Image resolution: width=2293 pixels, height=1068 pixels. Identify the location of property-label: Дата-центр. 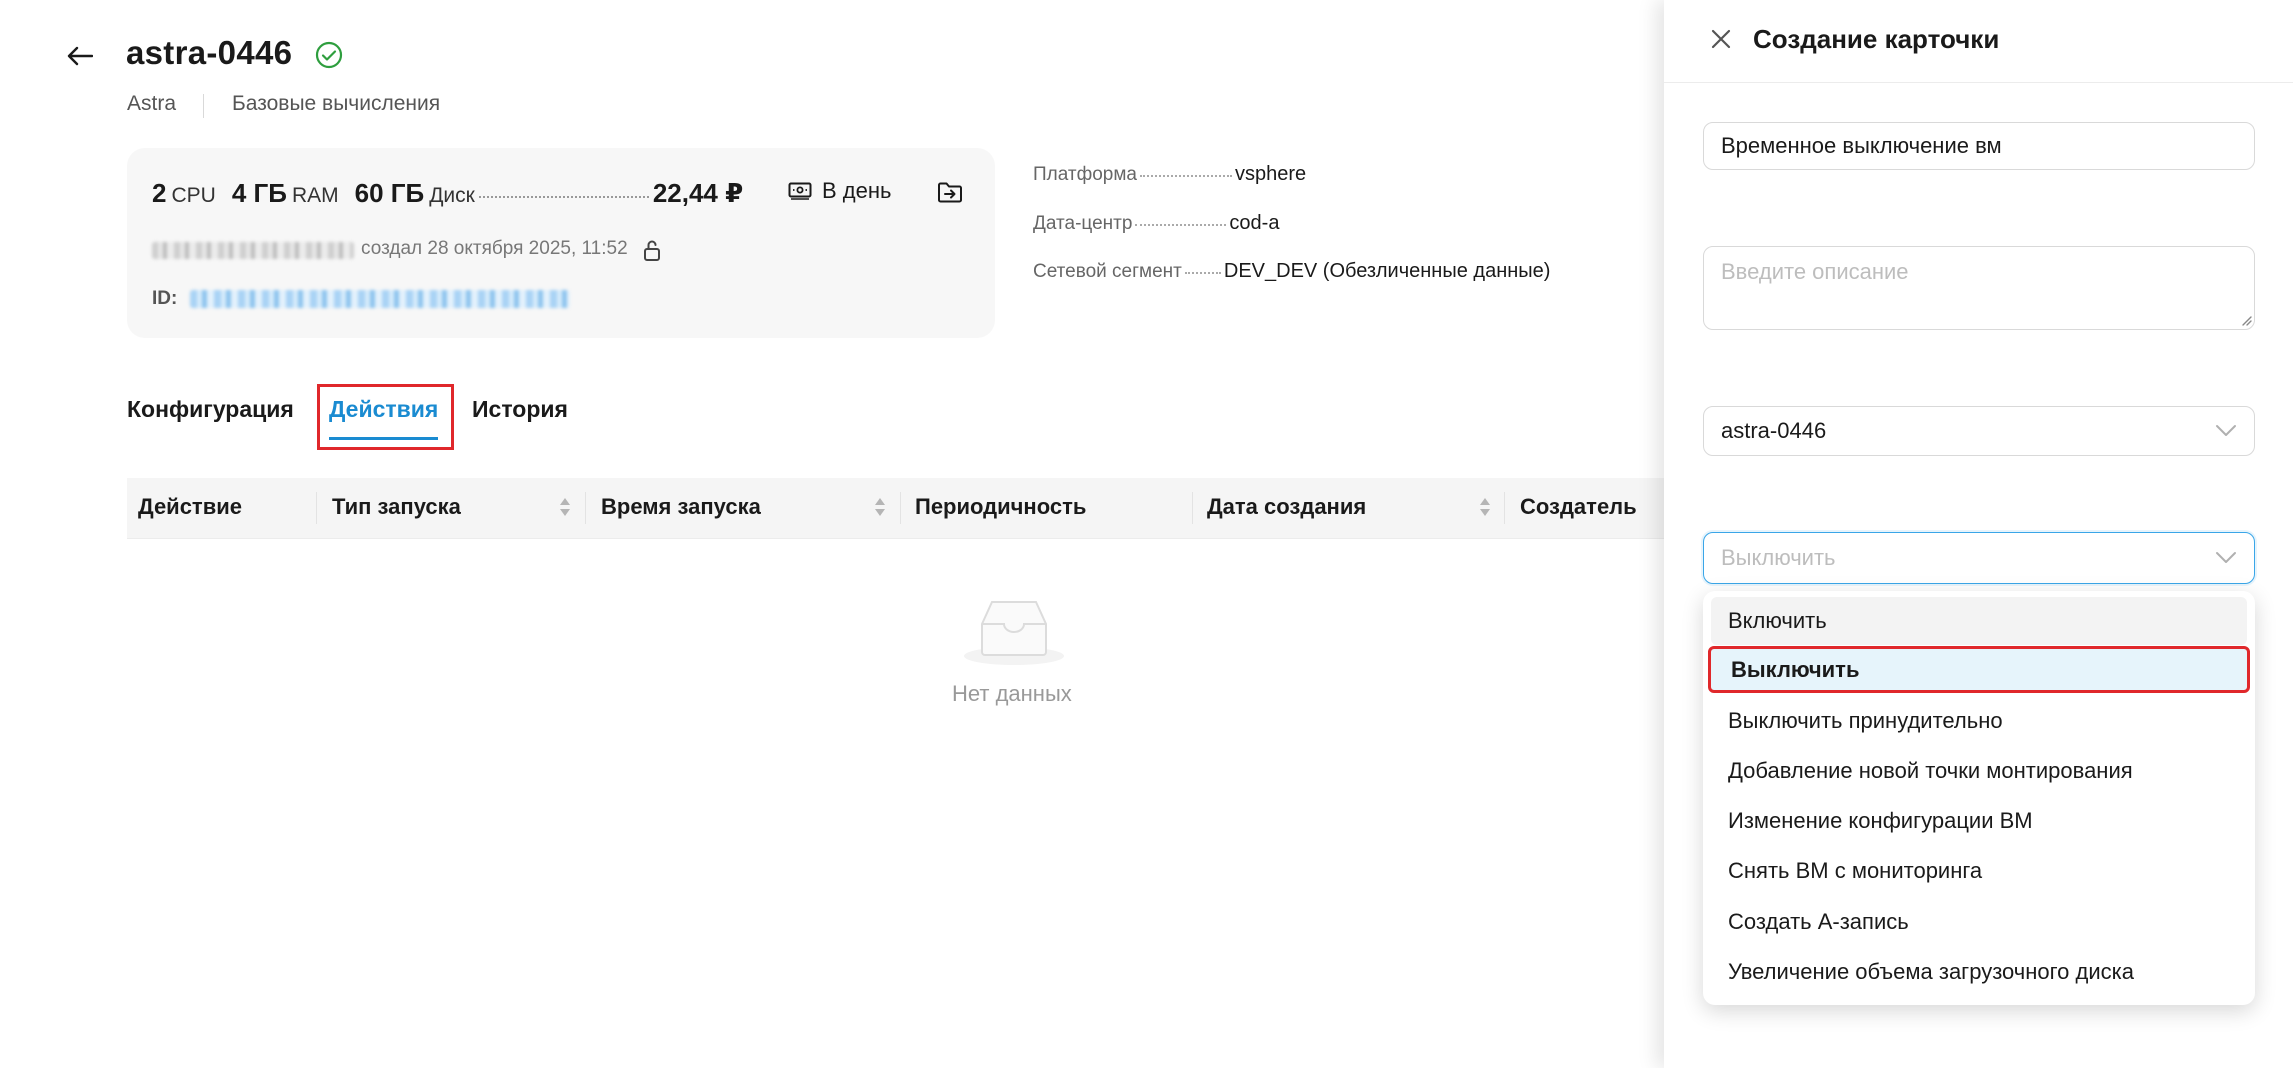
(1083, 223).